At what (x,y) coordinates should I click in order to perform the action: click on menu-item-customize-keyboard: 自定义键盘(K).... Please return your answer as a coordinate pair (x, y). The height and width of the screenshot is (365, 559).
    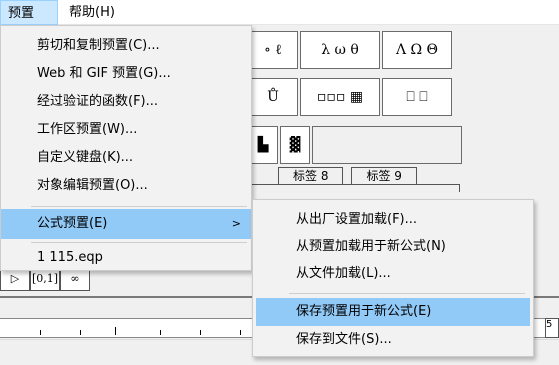
    Looking at the image, I should click on (126, 158).